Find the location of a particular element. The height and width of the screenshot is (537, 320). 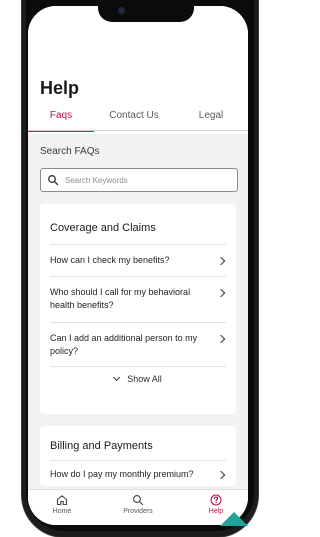

tab-bar: Faqs Contact Us Legal is located at coordinates (138, 119).